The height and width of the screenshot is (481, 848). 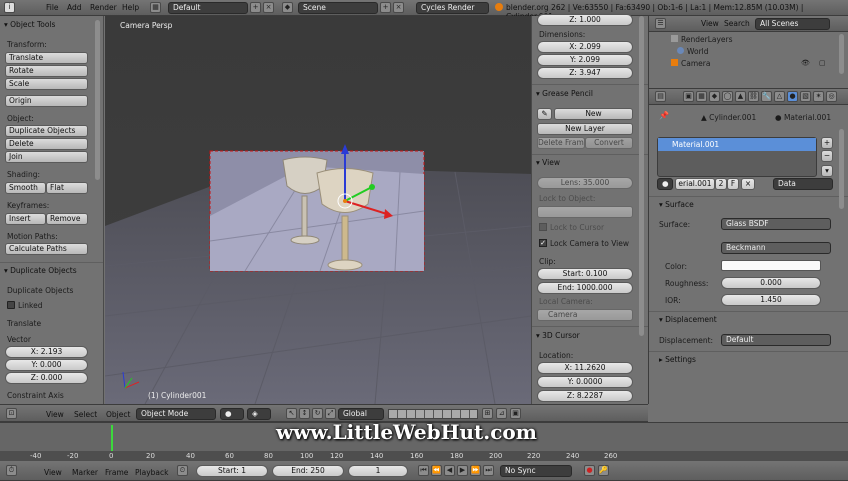 I want to click on vector-y-field: Y: 0.000, so click(x=46, y=365).